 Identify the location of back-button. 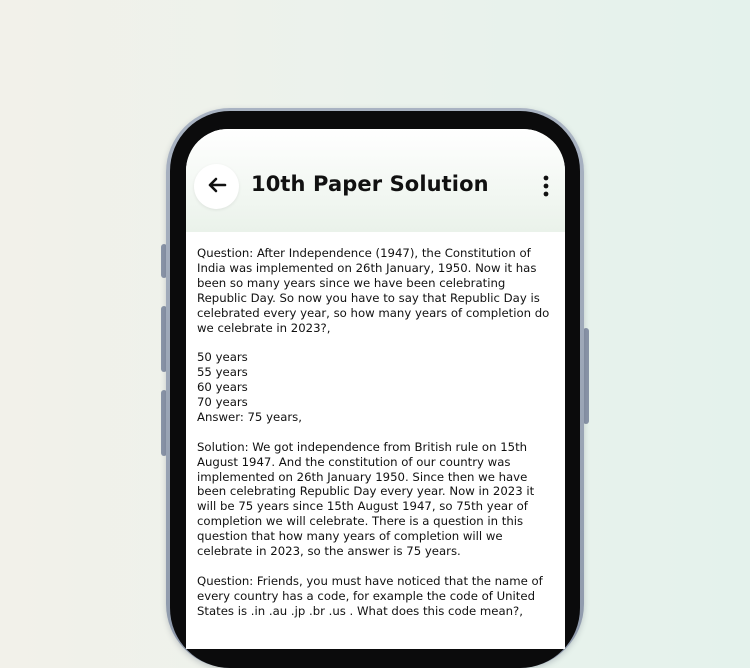
(216, 186).